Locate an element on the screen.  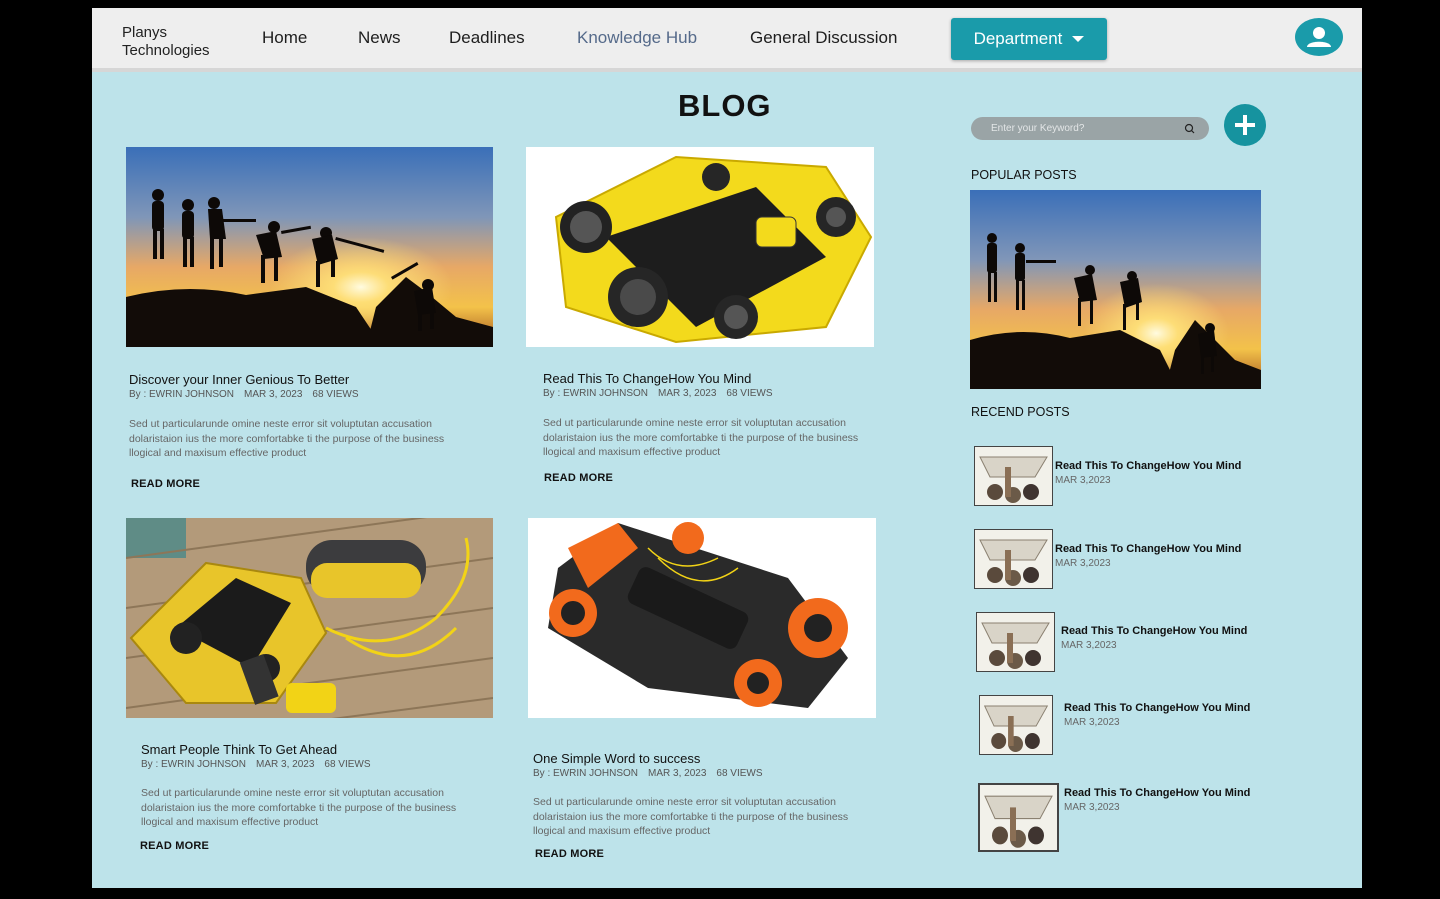
caret-down-icon is located at coordinates (1078, 39).